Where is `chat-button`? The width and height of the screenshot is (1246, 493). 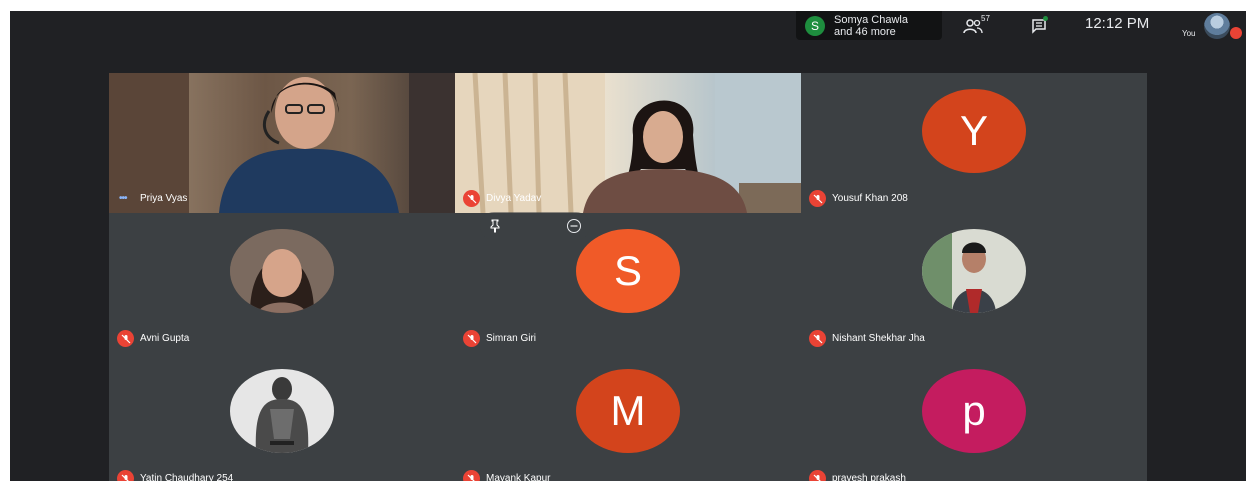
chat-button is located at coordinates (1039, 26).